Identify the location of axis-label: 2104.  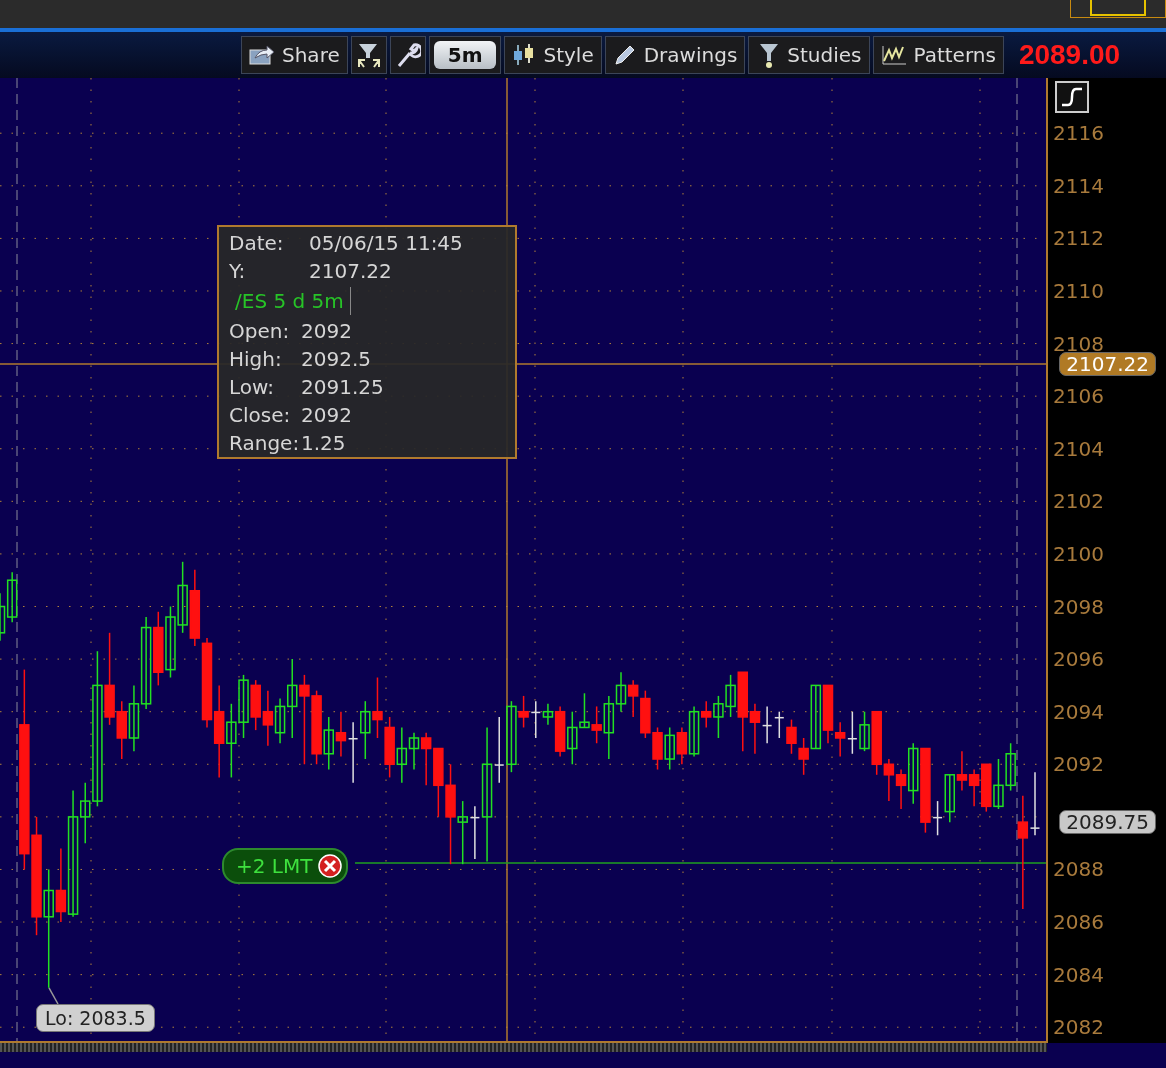
(1078, 448).